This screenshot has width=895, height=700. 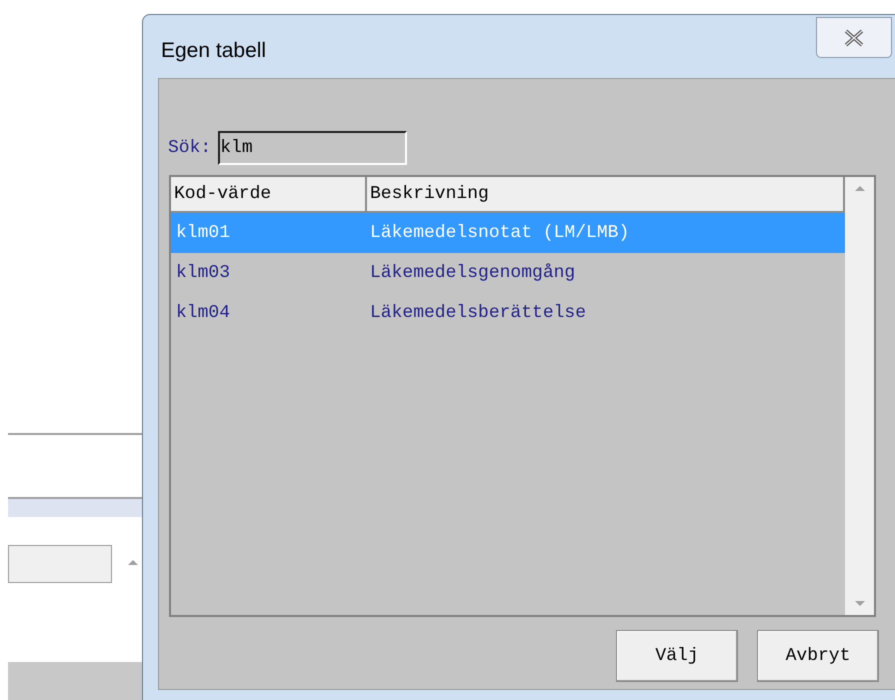 What do you see at coordinates (203, 273) in the screenshot?
I see `table-cell-text: klm03` at bounding box center [203, 273].